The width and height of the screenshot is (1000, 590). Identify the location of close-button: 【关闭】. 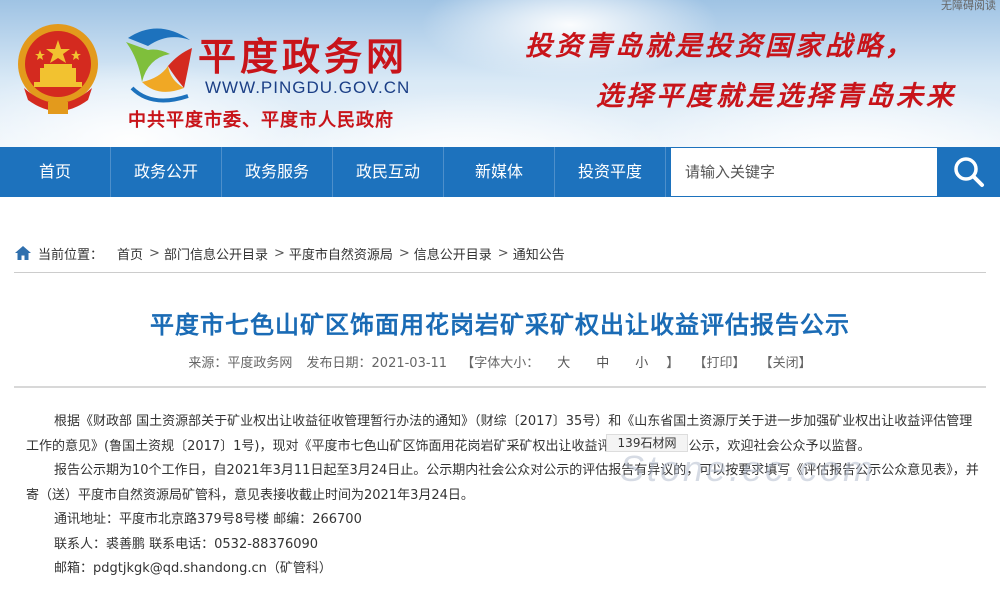
(786, 363).